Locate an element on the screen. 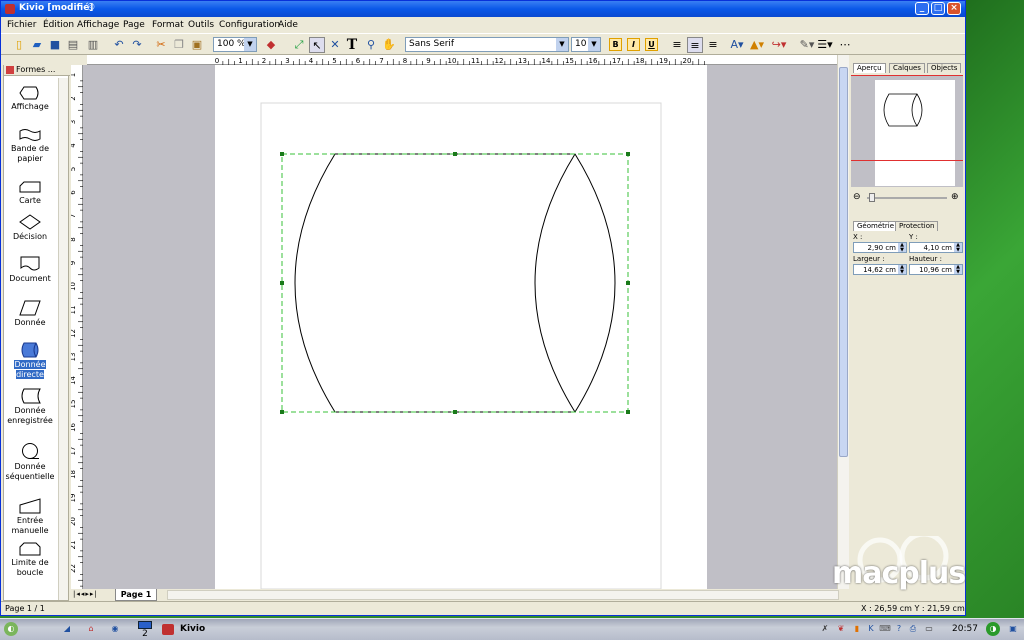  shape-document: Document is located at coordinates (30, 270).